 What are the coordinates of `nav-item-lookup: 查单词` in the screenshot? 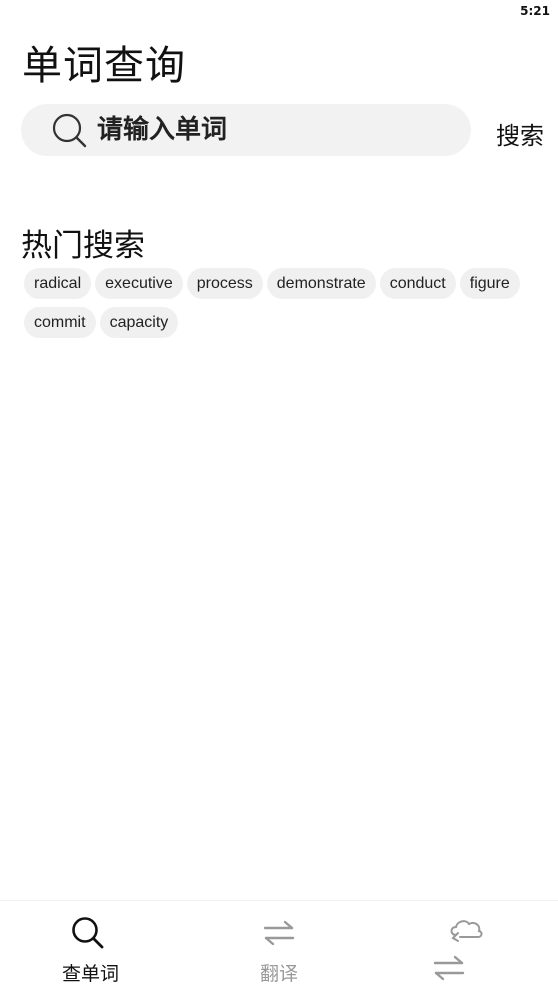 It's located at (95, 947).